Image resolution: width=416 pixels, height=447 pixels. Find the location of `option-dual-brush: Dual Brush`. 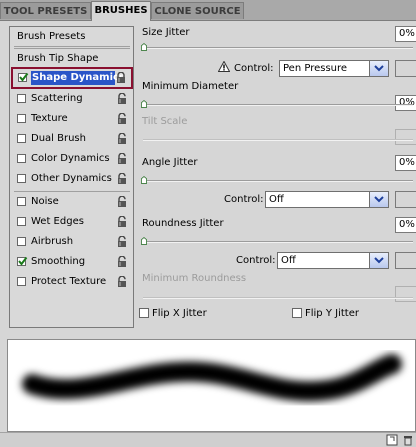

option-dual-brush: Dual Brush is located at coordinates (71, 139).